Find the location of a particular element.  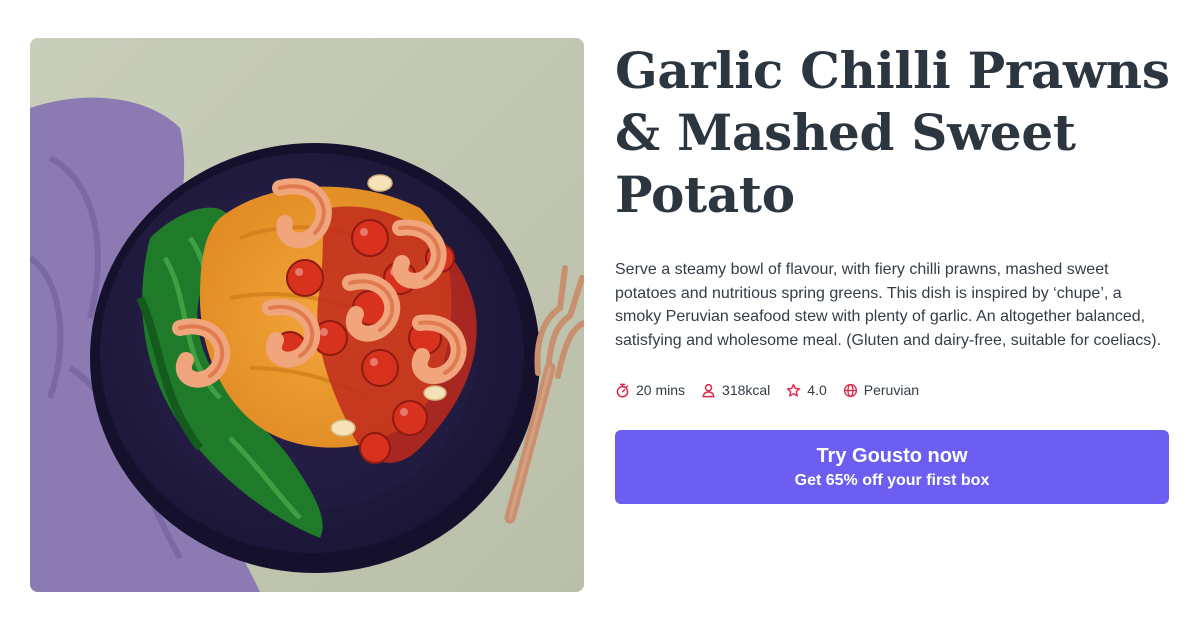

cta-title: Try Gousto now is located at coordinates (892, 456).